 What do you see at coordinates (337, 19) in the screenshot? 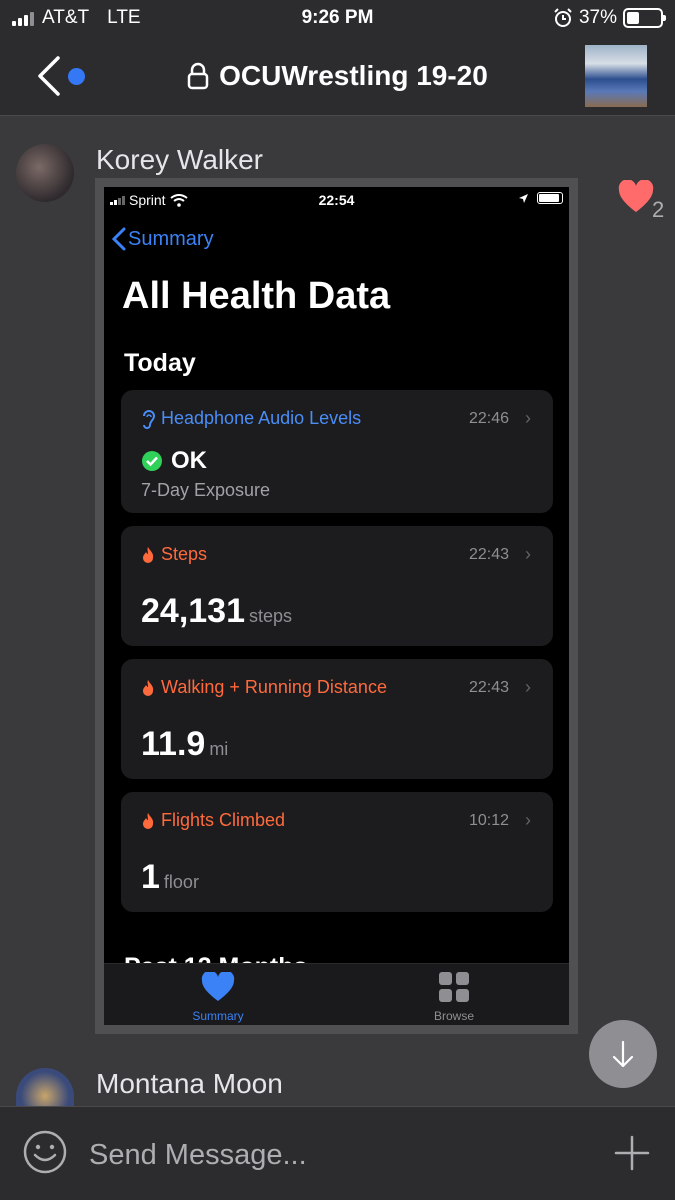
I see `status-bar: AT&T LTE 9:26 PM 37%` at bounding box center [337, 19].